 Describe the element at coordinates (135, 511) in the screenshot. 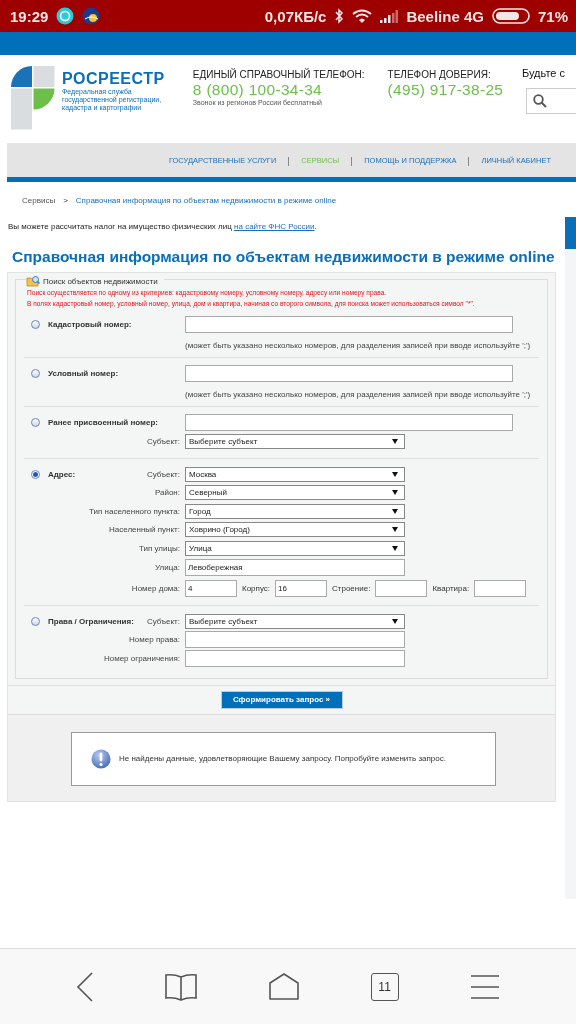

I see `field-label: Тип населенного пункта:` at that location.